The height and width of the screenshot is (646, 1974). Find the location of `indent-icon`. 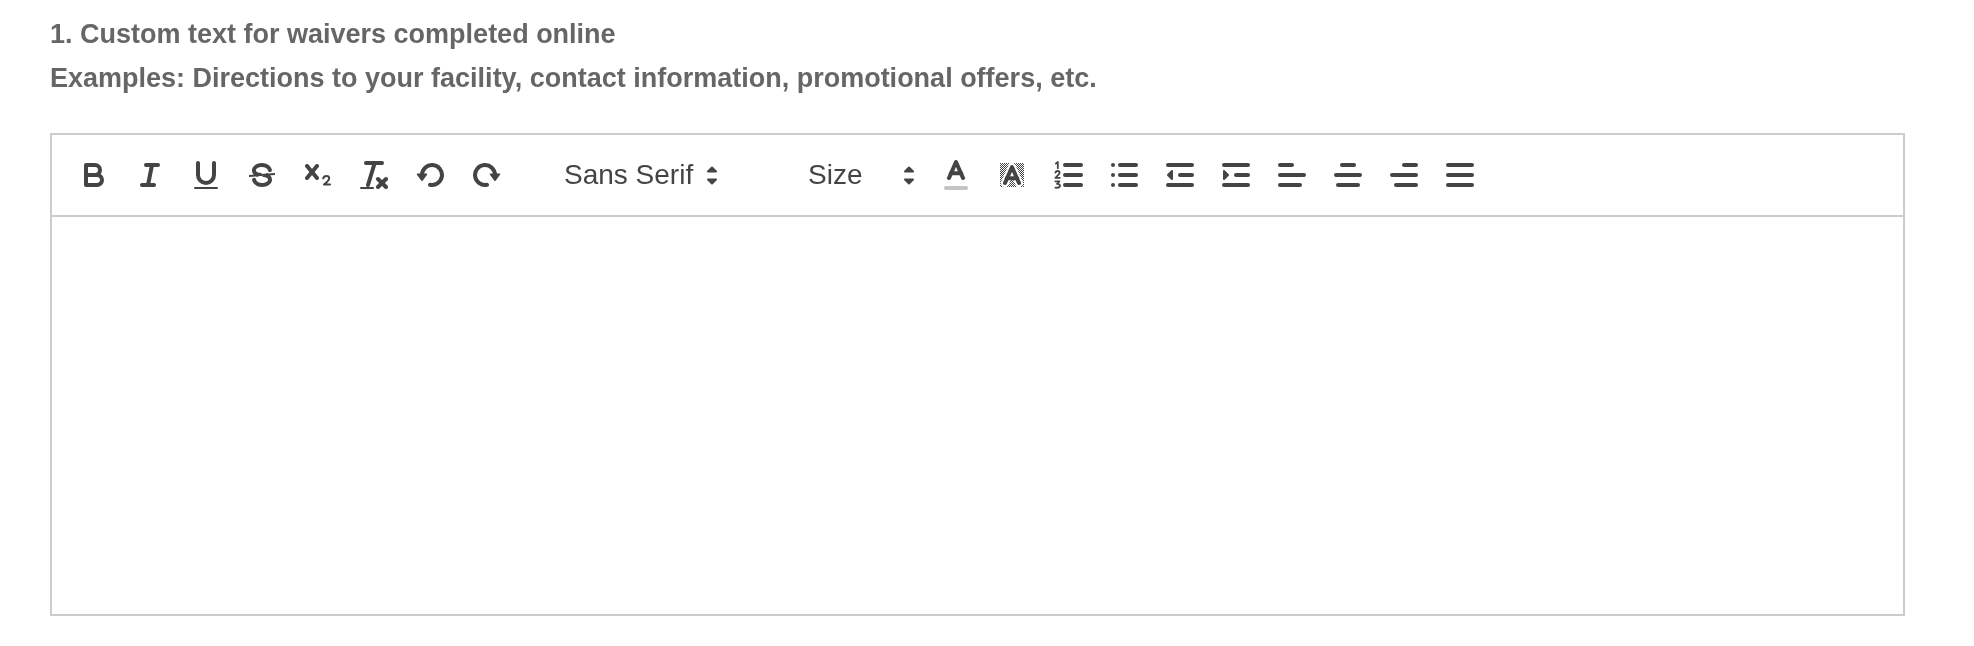

indent-icon is located at coordinates (1236, 175).